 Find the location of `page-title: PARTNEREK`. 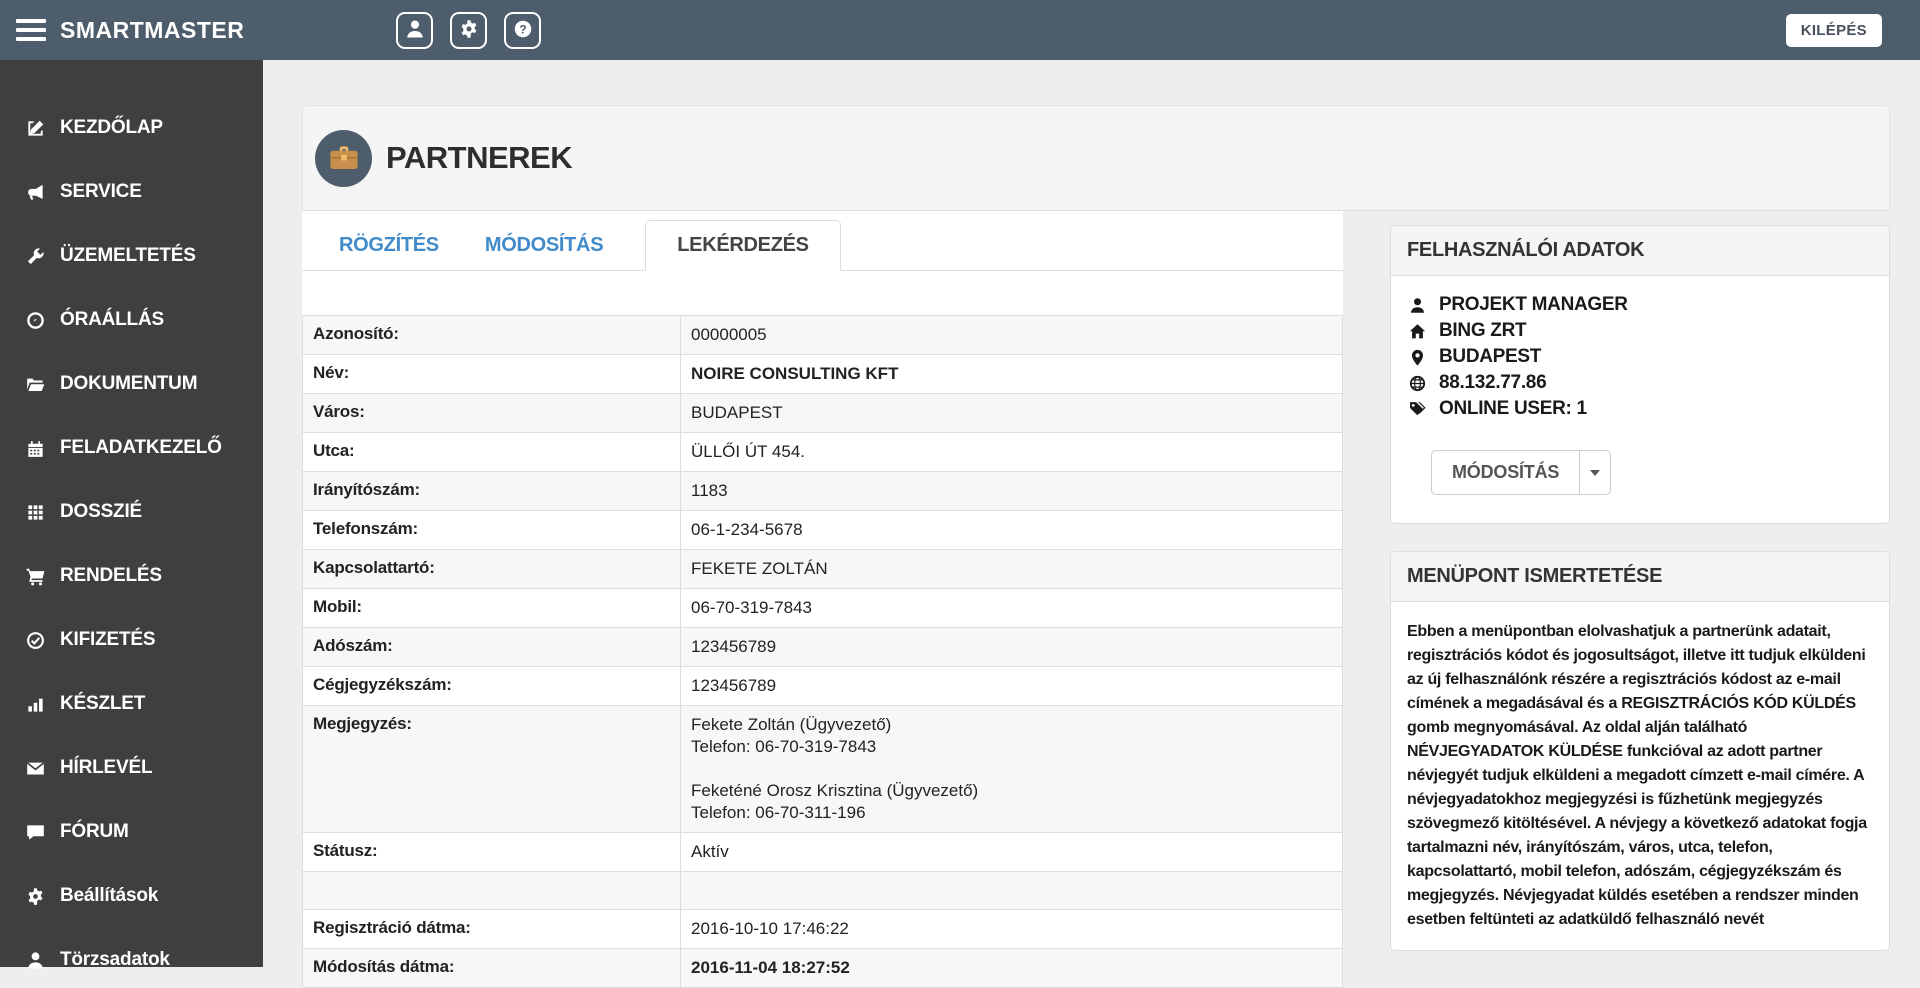

page-title: PARTNEREK is located at coordinates (479, 157).